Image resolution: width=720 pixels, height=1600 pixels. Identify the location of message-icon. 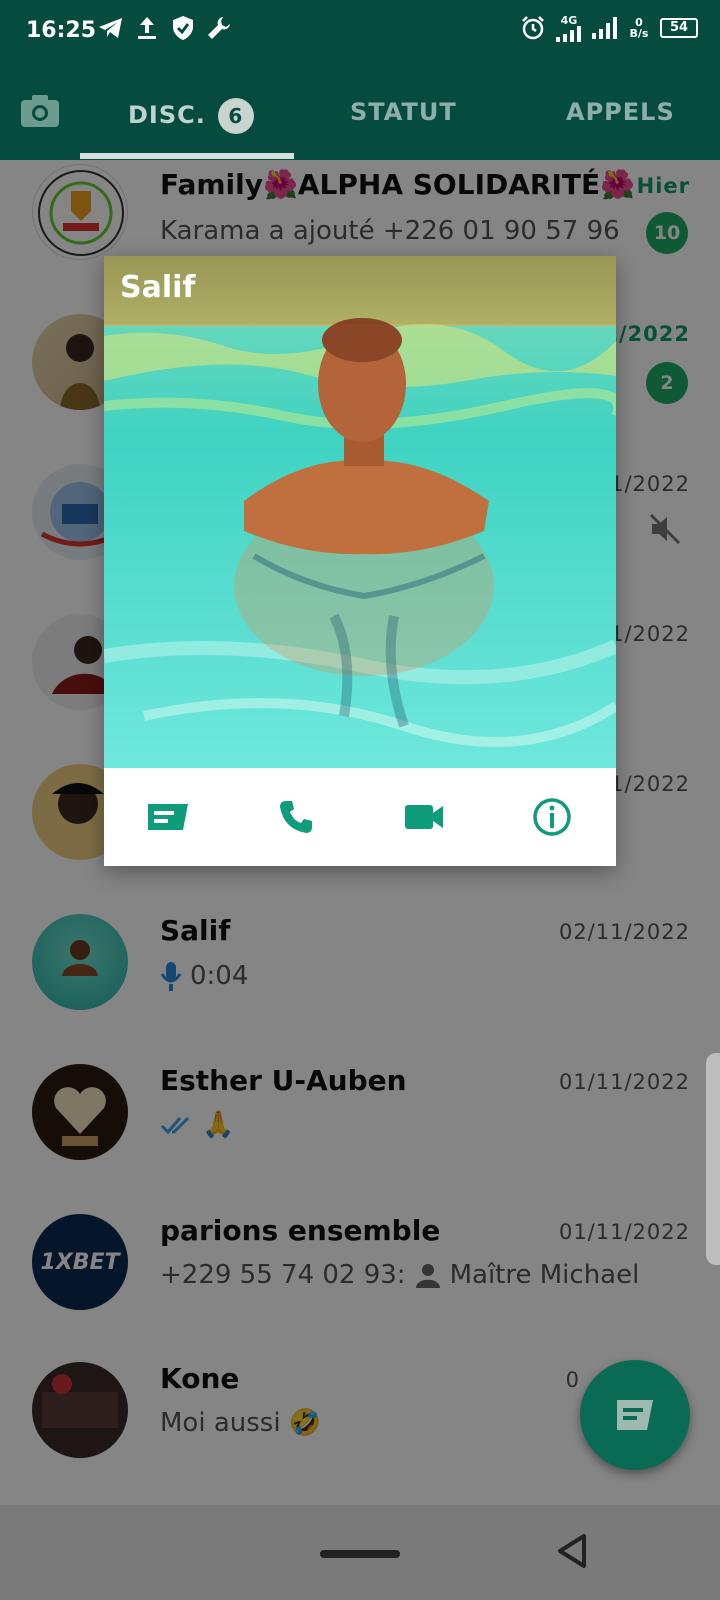
(168, 817).